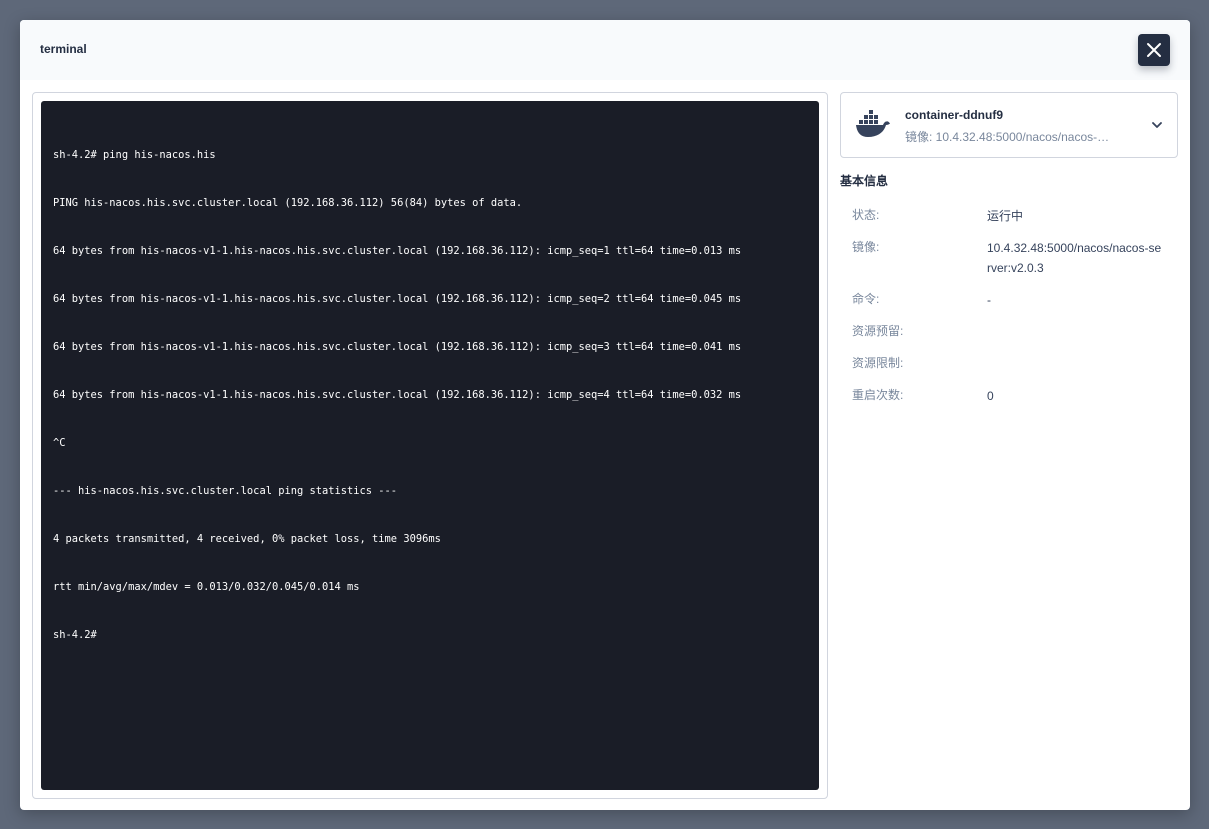  What do you see at coordinates (134, 155) in the screenshot?
I see `terminal-line: sh-4.2# ping his-nacos.his` at bounding box center [134, 155].